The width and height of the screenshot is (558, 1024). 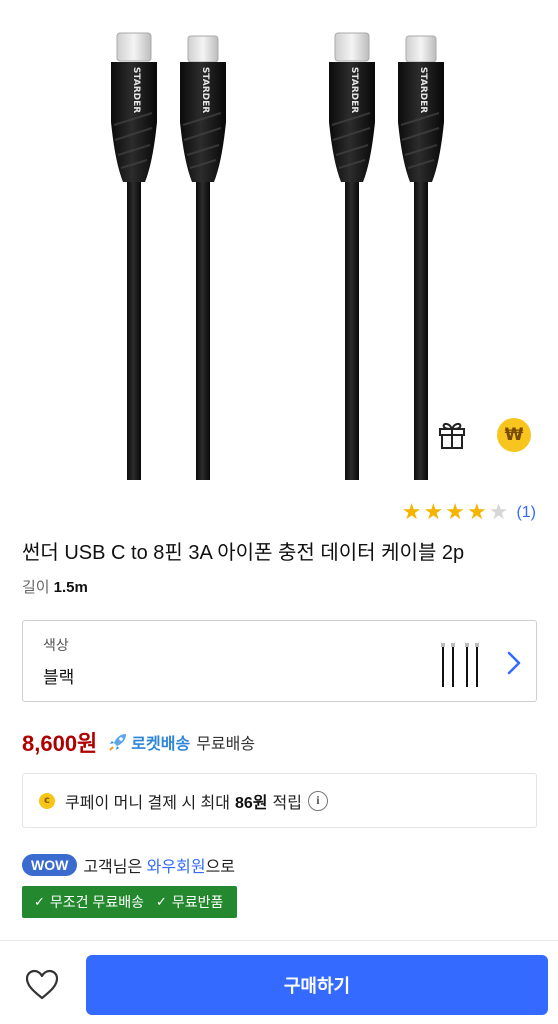 I want to click on benefit-free-shipping: ✓ 무조건 무료배송, so click(x=89, y=902).